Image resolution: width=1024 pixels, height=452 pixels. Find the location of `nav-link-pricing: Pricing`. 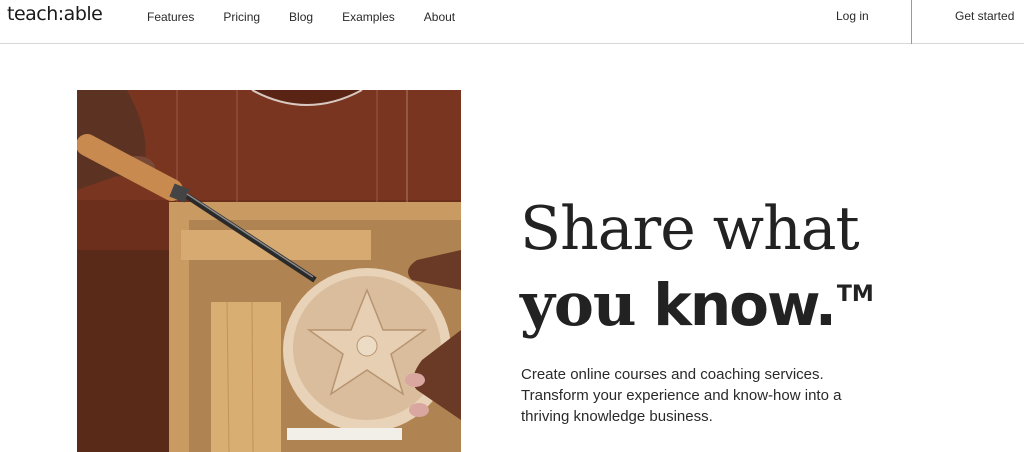

nav-link-pricing: Pricing is located at coordinates (241, 17).